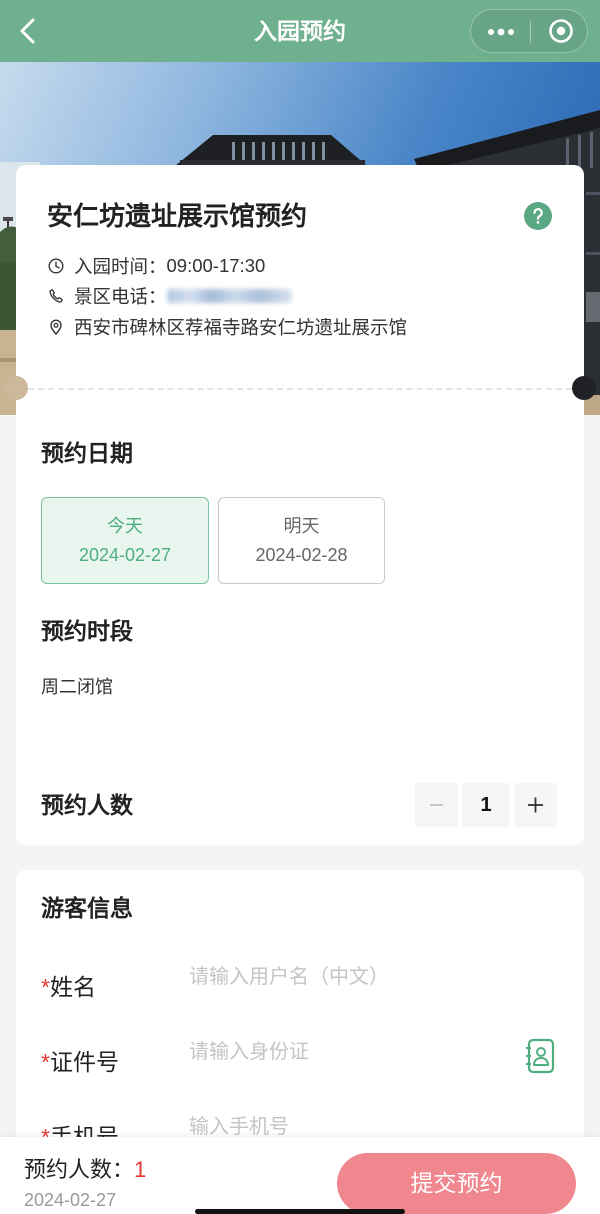 Image resolution: width=600 pixels, height=1214 pixels. What do you see at coordinates (120, 266) in the screenshot?
I see `opening-hours-label: 入园时间：` at bounding box center [120, 266].